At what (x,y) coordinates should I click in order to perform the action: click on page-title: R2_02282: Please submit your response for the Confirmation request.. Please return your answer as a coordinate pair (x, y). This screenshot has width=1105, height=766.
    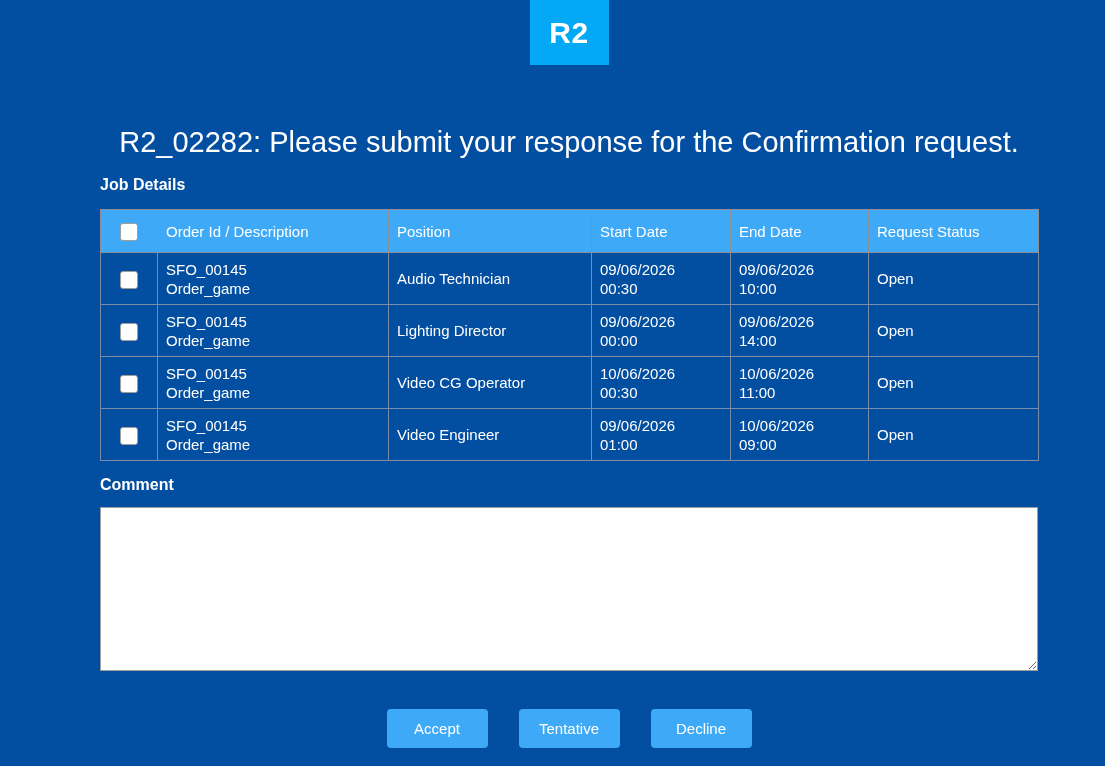
    Looking at the image, I should click on (569, 142).